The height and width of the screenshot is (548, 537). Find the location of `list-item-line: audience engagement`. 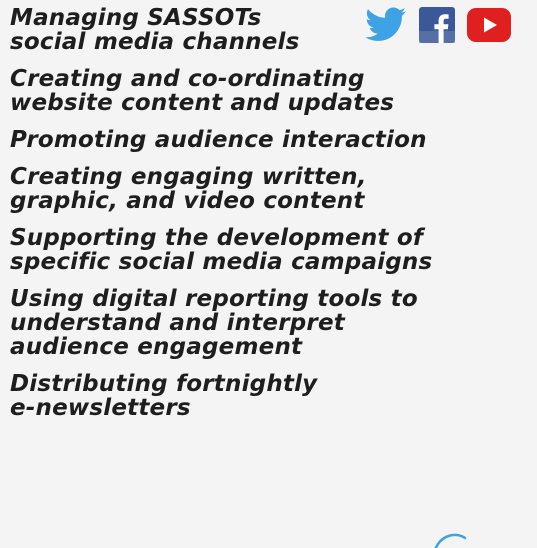

list-item-line: audience engagement is located at coordinates (156, 347).